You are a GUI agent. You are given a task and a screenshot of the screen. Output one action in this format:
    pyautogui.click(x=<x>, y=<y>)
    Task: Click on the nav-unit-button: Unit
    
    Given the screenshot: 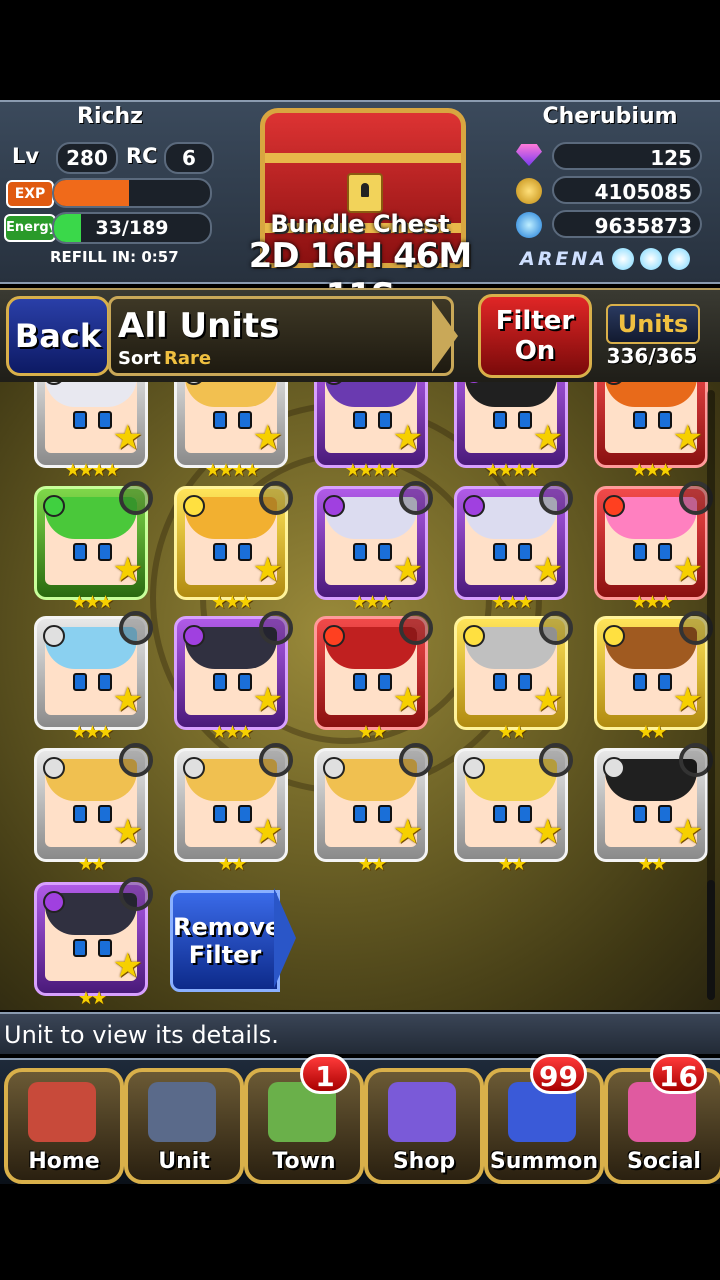 What is the action you would take?
    pyautogui.click(x=184, y=1126)
    